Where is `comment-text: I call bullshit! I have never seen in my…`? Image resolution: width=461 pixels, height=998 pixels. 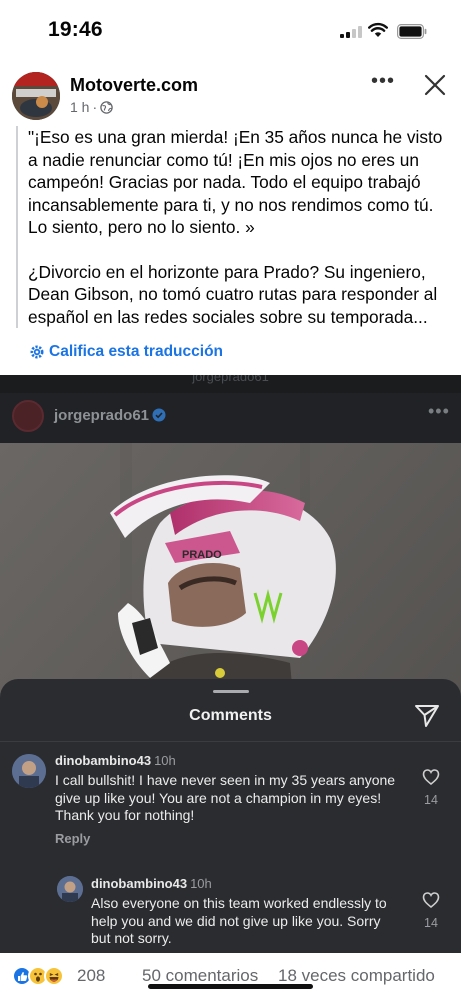
comment-text: I call bullshit! I have never seen in my… is located at coordinates (225, 797).